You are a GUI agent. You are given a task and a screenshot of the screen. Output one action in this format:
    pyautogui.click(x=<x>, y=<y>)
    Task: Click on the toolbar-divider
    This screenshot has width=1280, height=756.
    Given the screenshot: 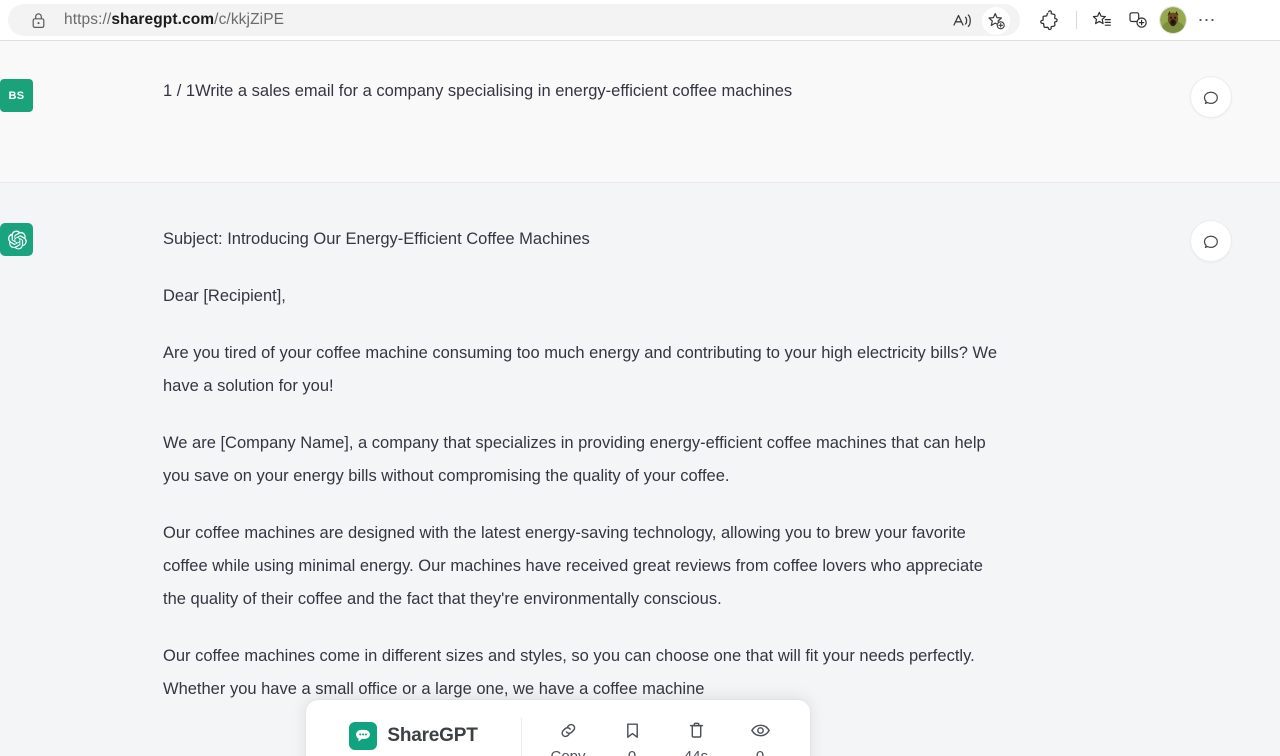 What is the action you would take?
    pyautogui.click(x=1076, y=20)
    